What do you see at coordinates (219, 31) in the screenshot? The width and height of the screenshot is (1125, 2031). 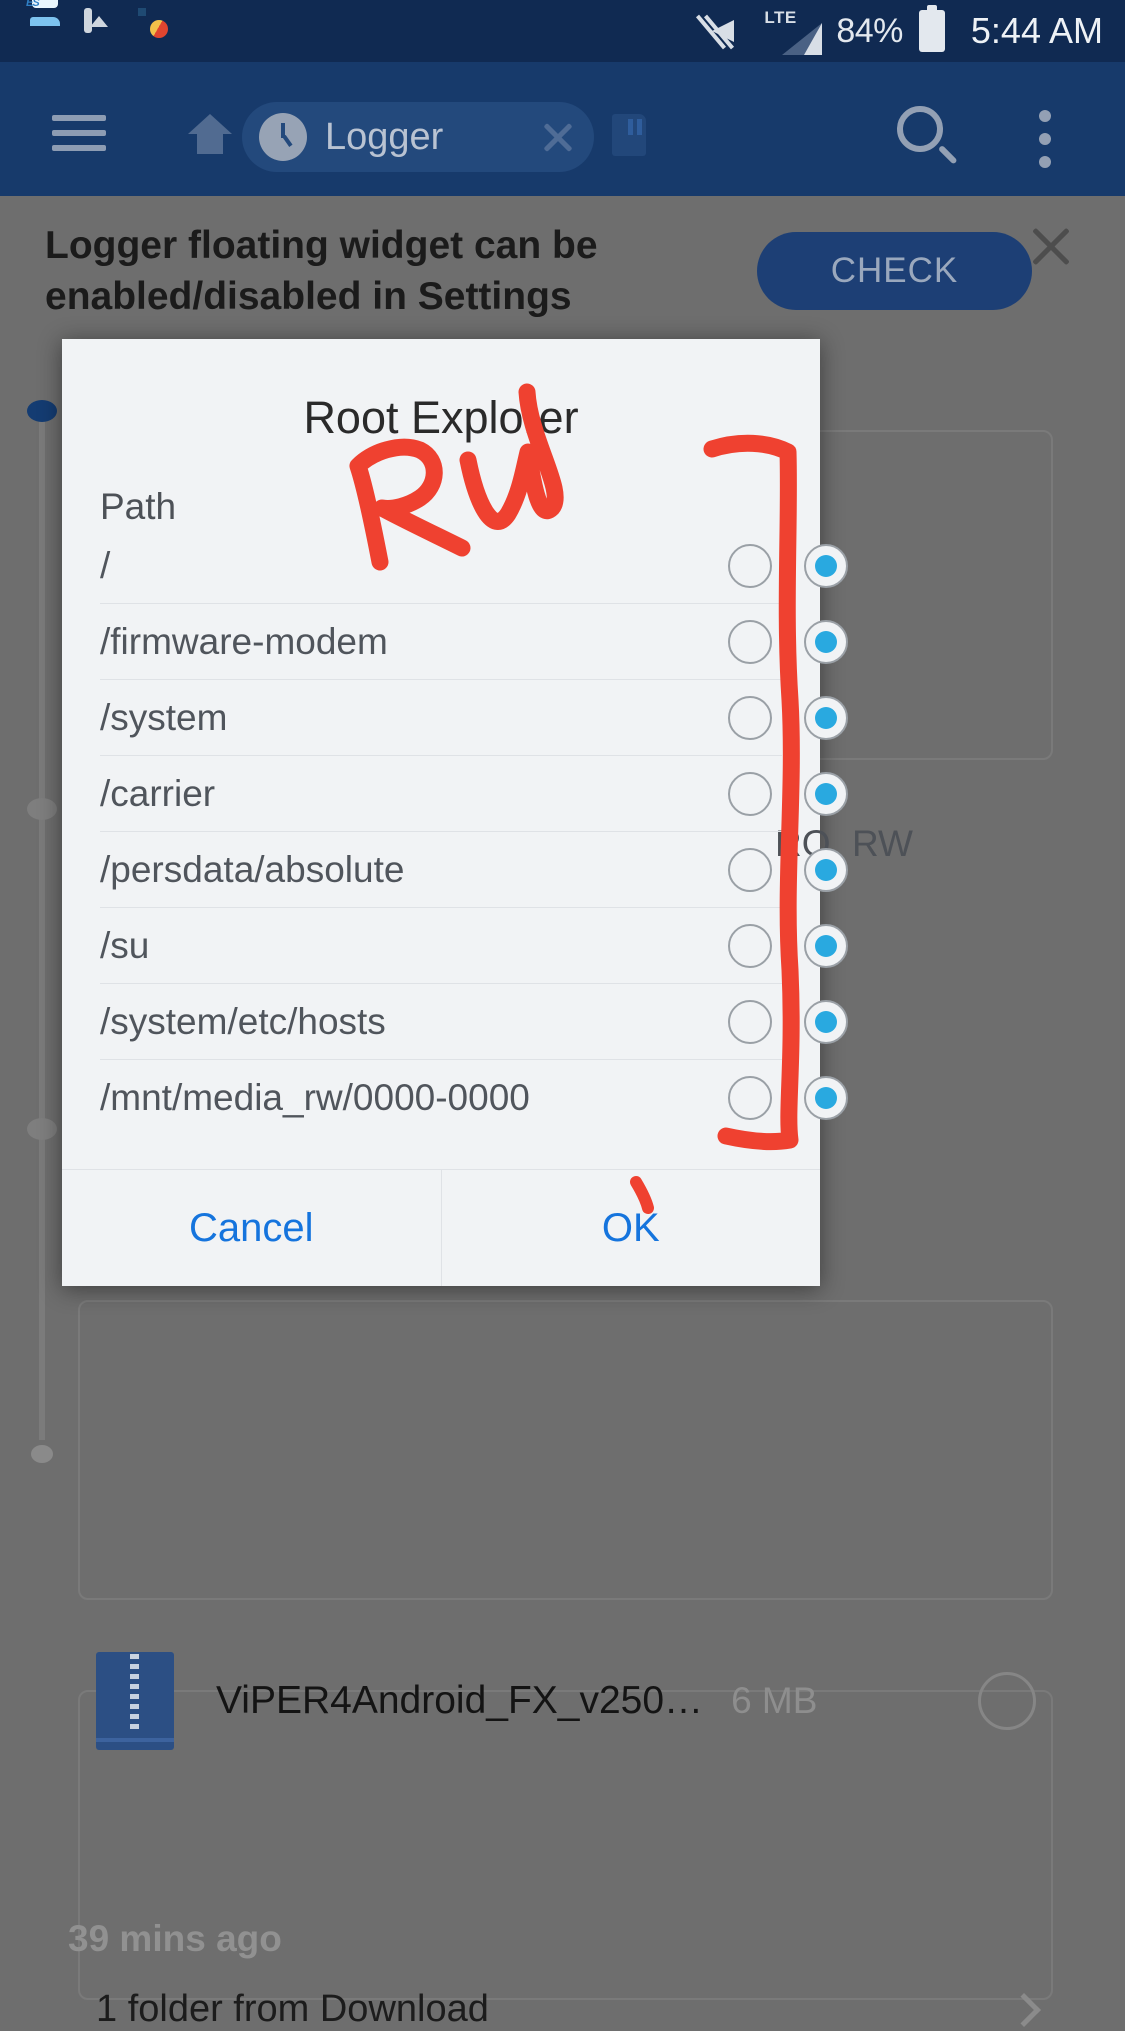 I see `shield-icon` at bounding box center [219, 31].